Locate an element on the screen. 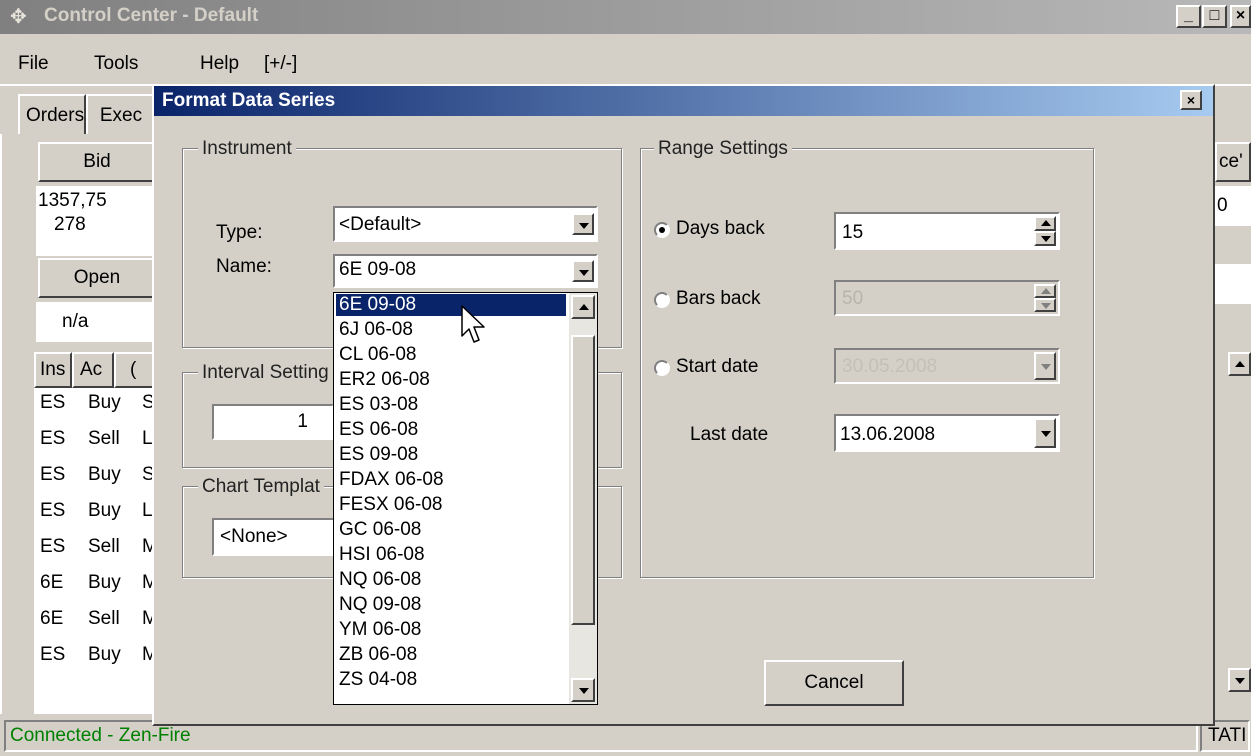  dropdown-item: NQ 09-08 is located at coordinates (451, 605).